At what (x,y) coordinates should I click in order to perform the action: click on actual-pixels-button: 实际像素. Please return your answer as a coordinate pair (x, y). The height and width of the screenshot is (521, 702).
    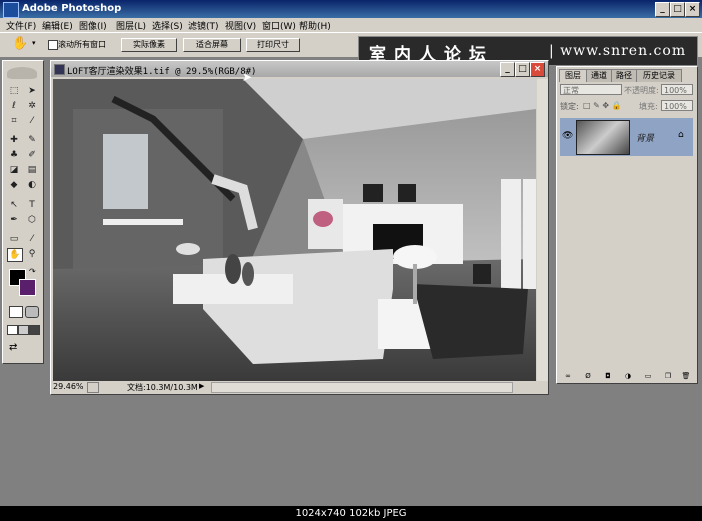
    Looking at the image, I should click on (149, 45).